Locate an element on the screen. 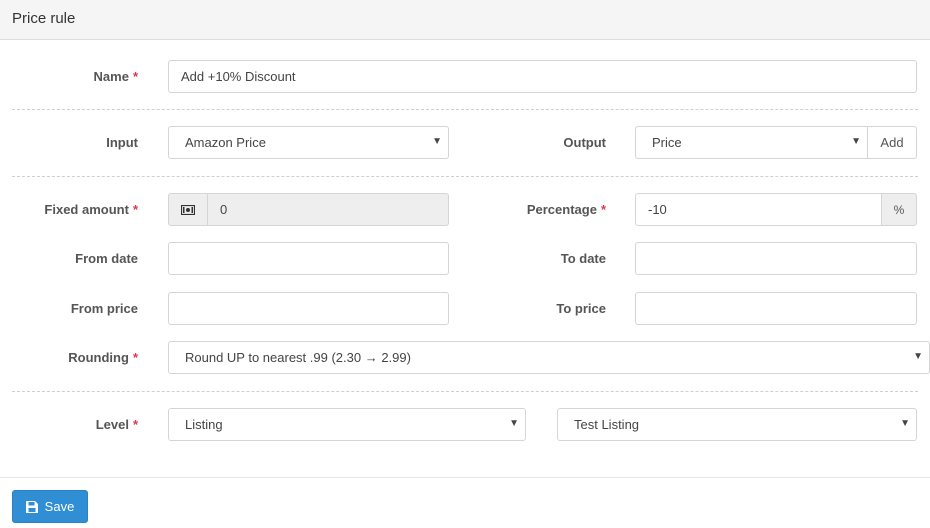  to-date-label: To date is located at coordinates (553, 258).